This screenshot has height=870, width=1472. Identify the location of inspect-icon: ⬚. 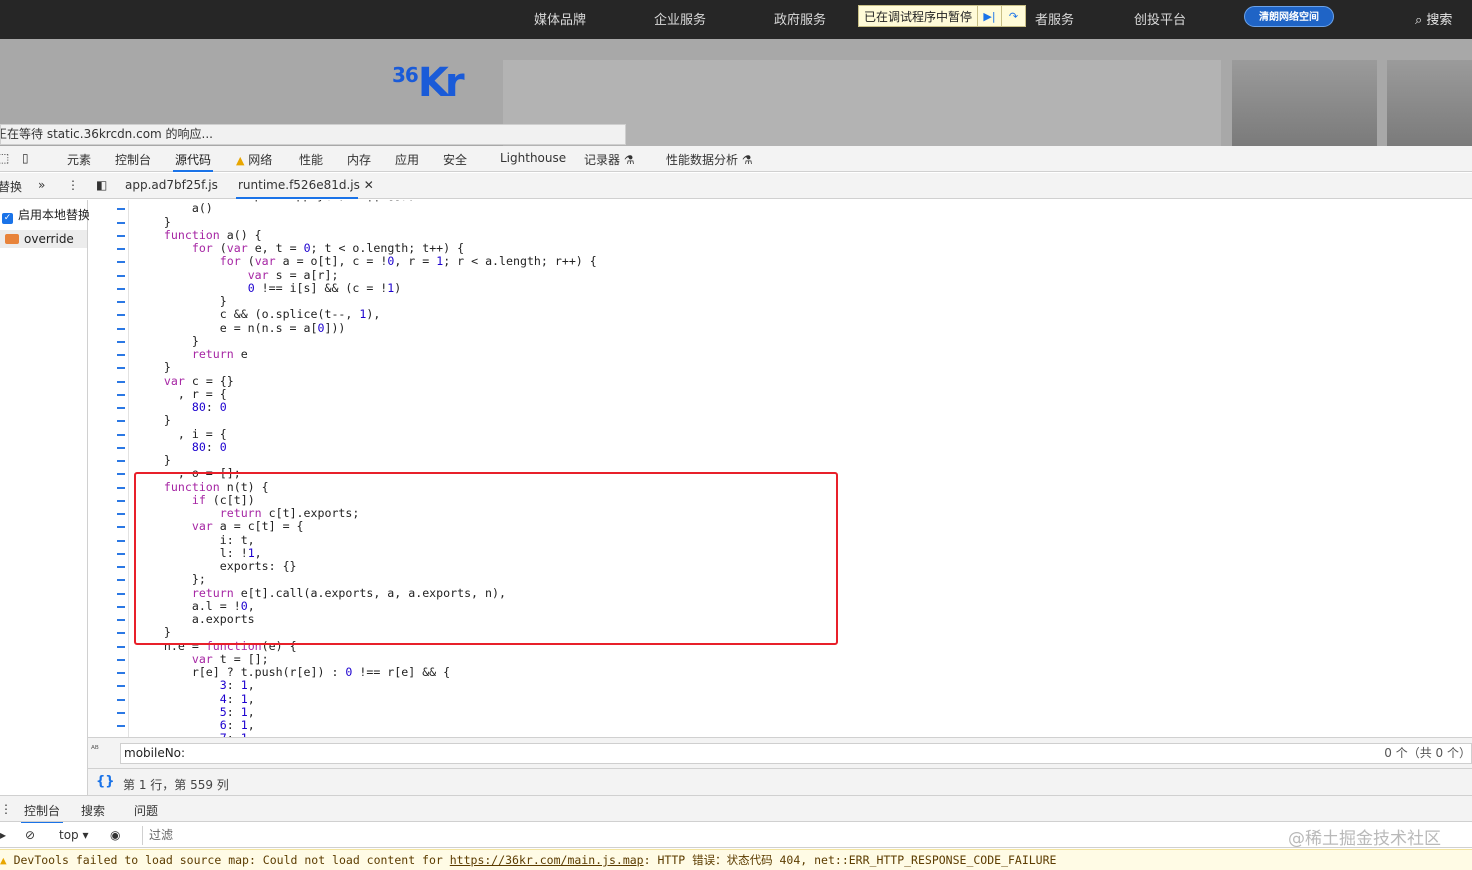
(4, 158).